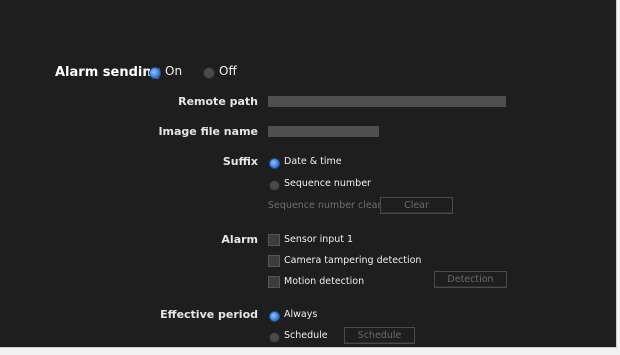 The width and height of the screenshot is (620, 355). What do you see at coordinates (387, 101) in the screenshot?
I see `remote-path-input` at bounding box center [387, 101].